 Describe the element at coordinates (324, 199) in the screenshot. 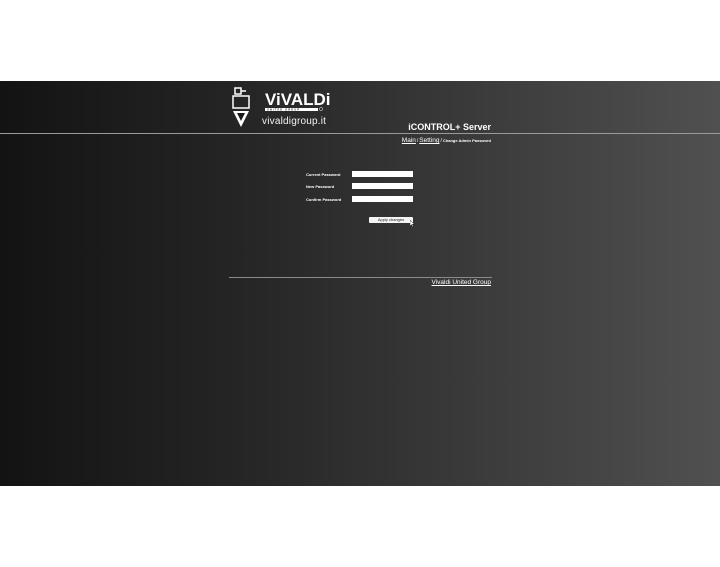

I see `confirm-password-label: Confirm Password` at that location.